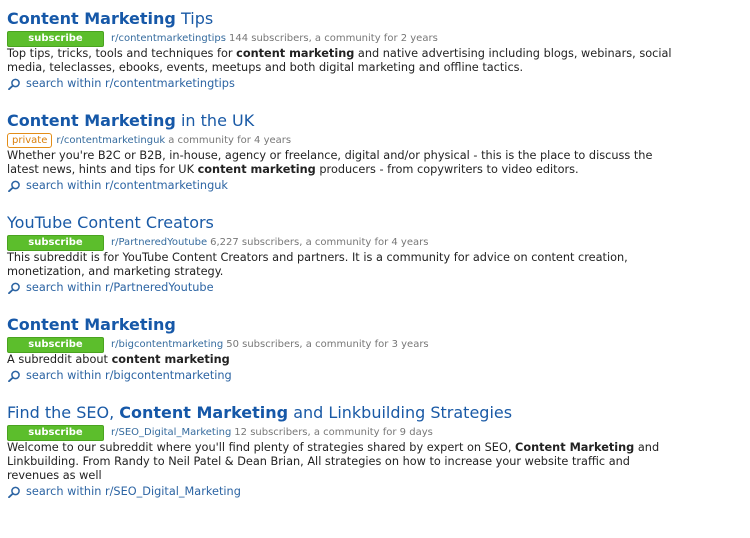  What do you see at coordinates (130, 83) in the screenshot?
I see `search-within-label: search within r/contentmarketingtips` at bounding box center [130, 83].